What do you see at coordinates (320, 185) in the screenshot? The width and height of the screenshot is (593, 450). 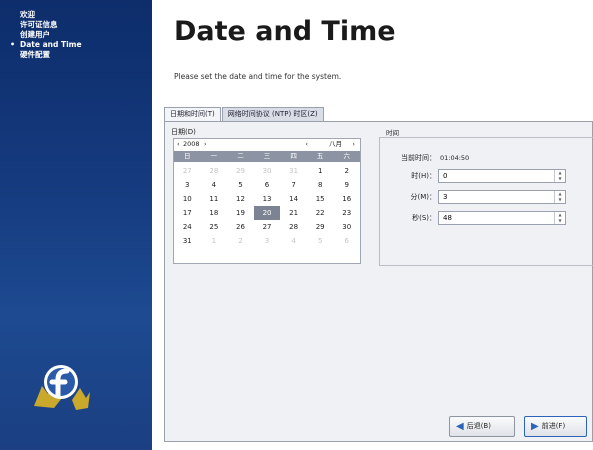 I see `calendar-day: 8` at bounding box center [320, 185].